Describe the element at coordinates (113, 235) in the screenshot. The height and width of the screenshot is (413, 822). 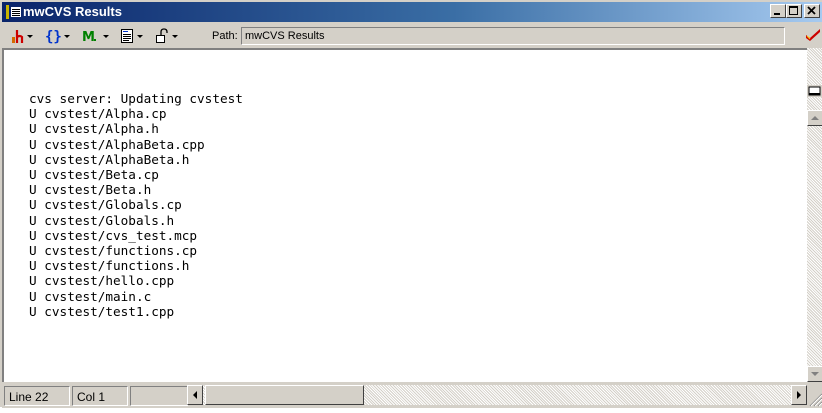
I see `output-line: U cvstest/cvs_test.mcp` at that location.